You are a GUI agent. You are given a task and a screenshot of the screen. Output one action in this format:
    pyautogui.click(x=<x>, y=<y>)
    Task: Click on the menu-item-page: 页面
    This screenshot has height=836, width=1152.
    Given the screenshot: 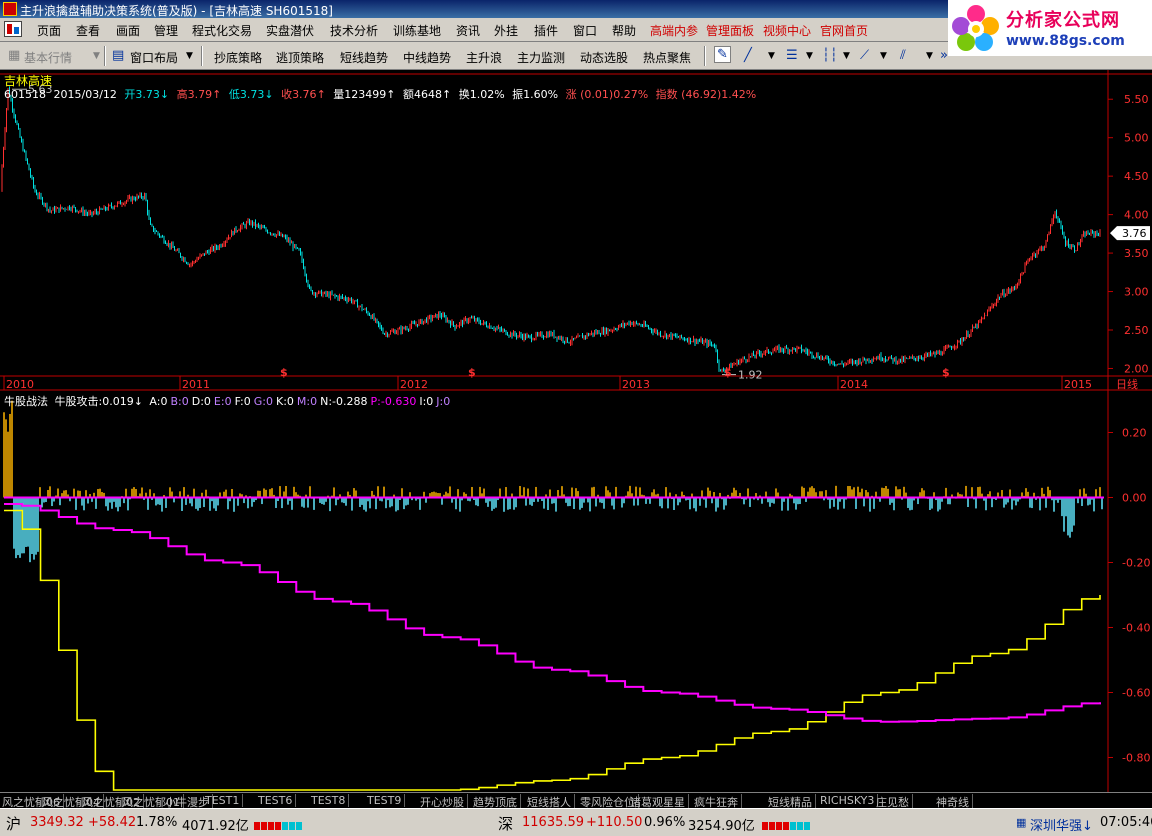 What is the action you would take?
    pyautogui.click(x=49, y=30)
    